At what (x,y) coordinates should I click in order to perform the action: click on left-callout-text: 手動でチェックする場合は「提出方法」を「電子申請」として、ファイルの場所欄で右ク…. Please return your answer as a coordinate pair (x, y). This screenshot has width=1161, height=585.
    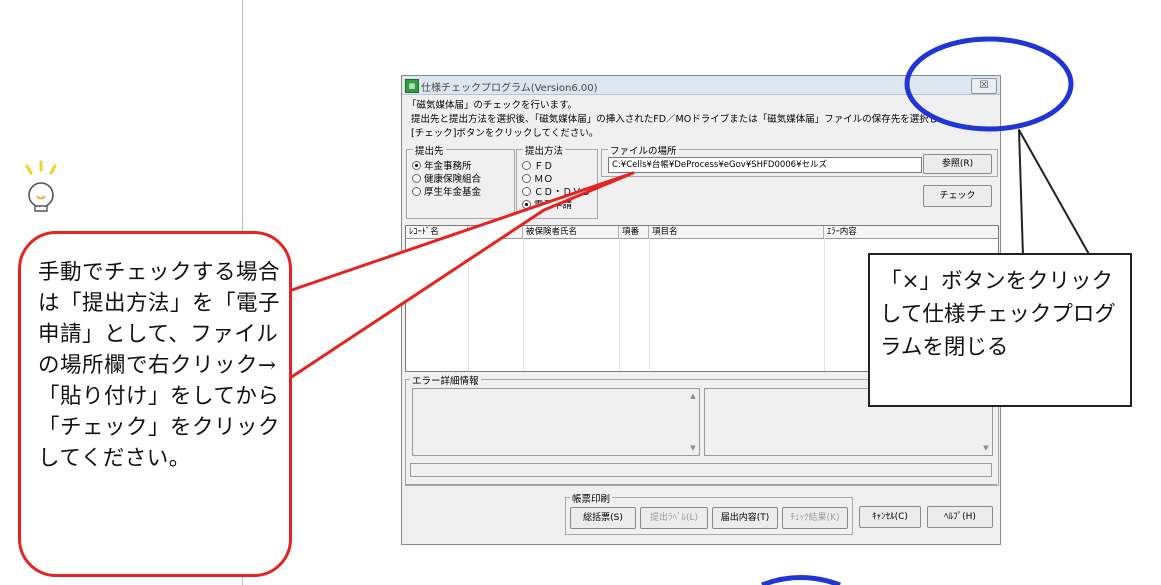
    Looking at the image, I should click on (159, 365).